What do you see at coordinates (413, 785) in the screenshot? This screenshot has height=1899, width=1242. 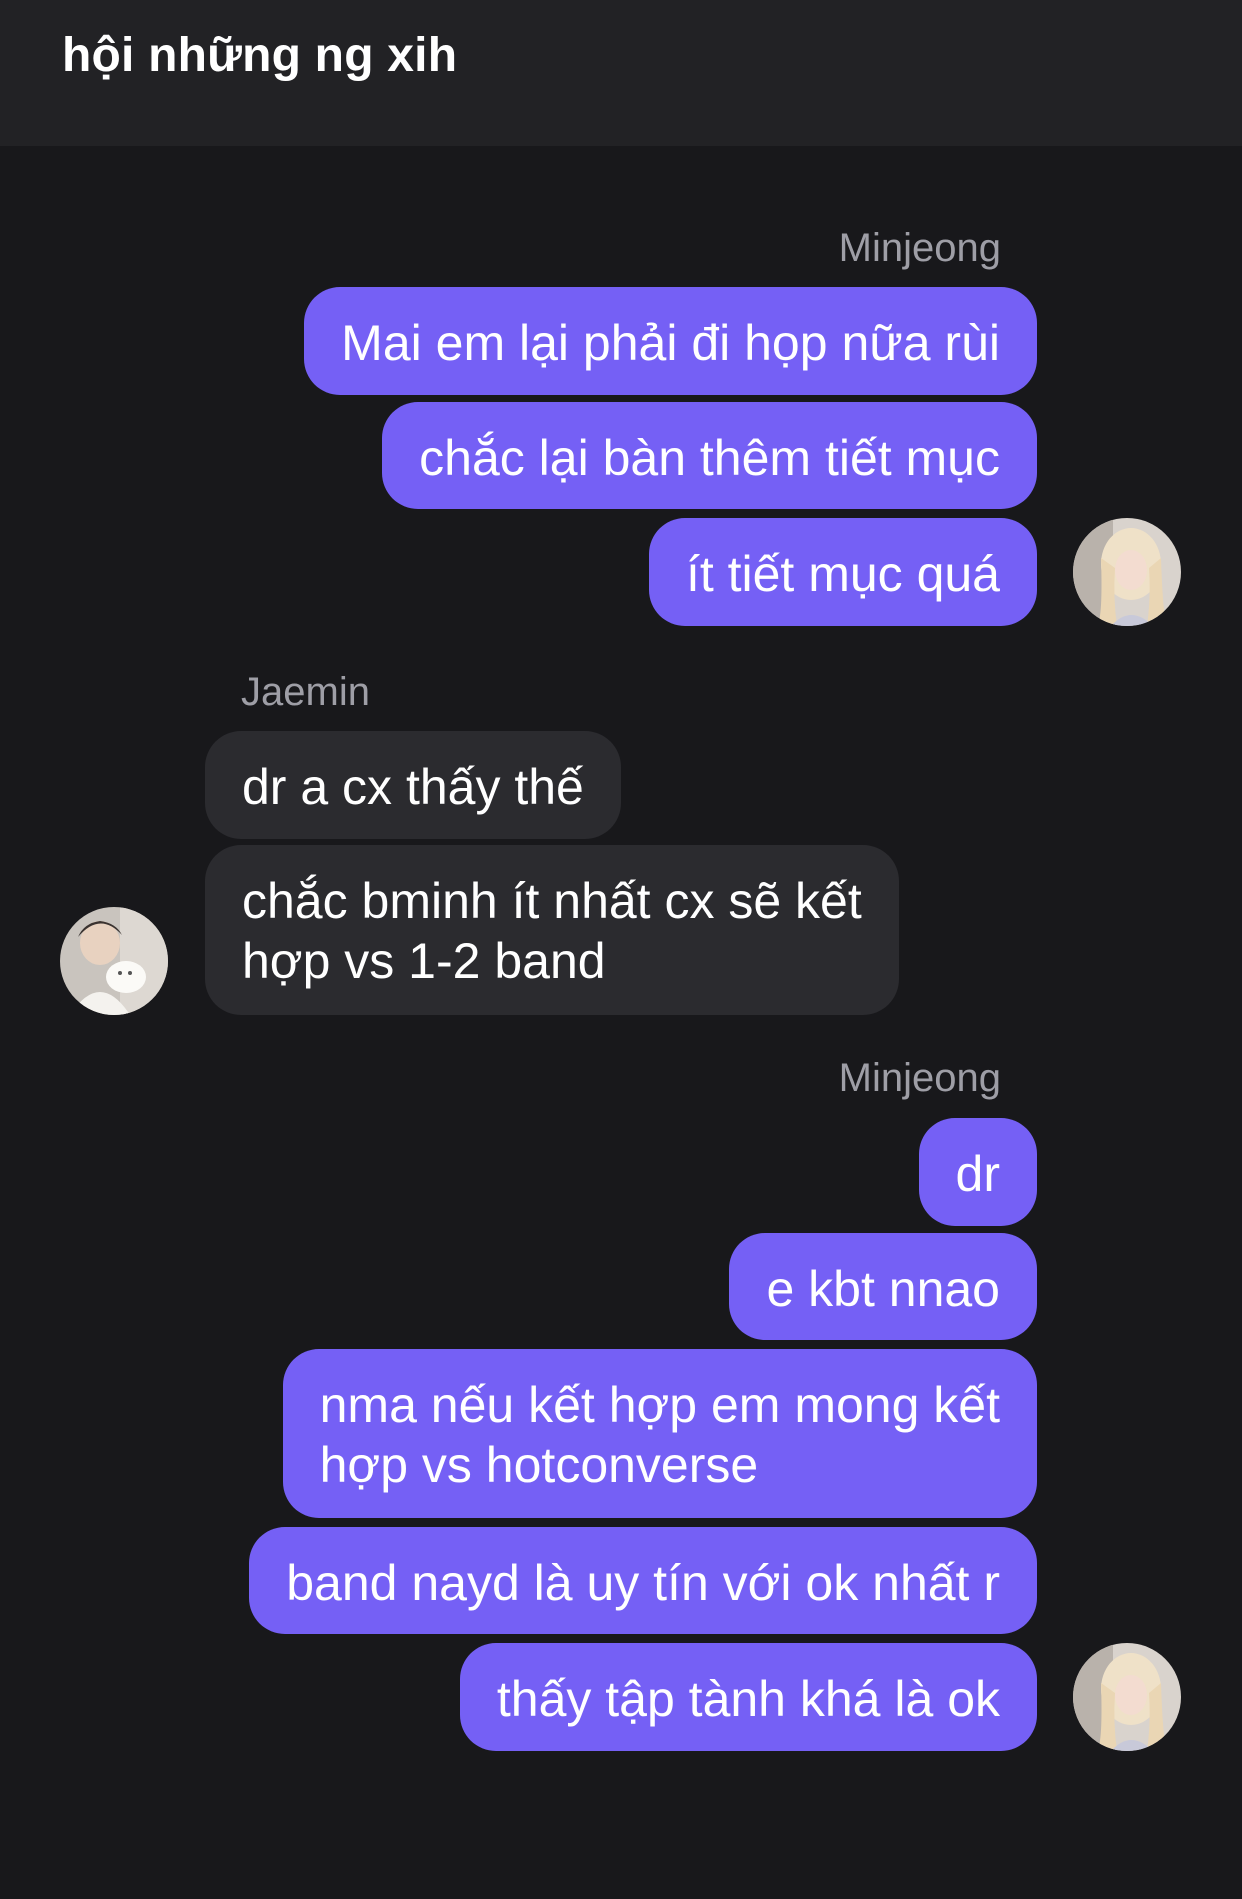 I see `message-bubble: dr a cx thấy thế` at bounding box center [413, 785].